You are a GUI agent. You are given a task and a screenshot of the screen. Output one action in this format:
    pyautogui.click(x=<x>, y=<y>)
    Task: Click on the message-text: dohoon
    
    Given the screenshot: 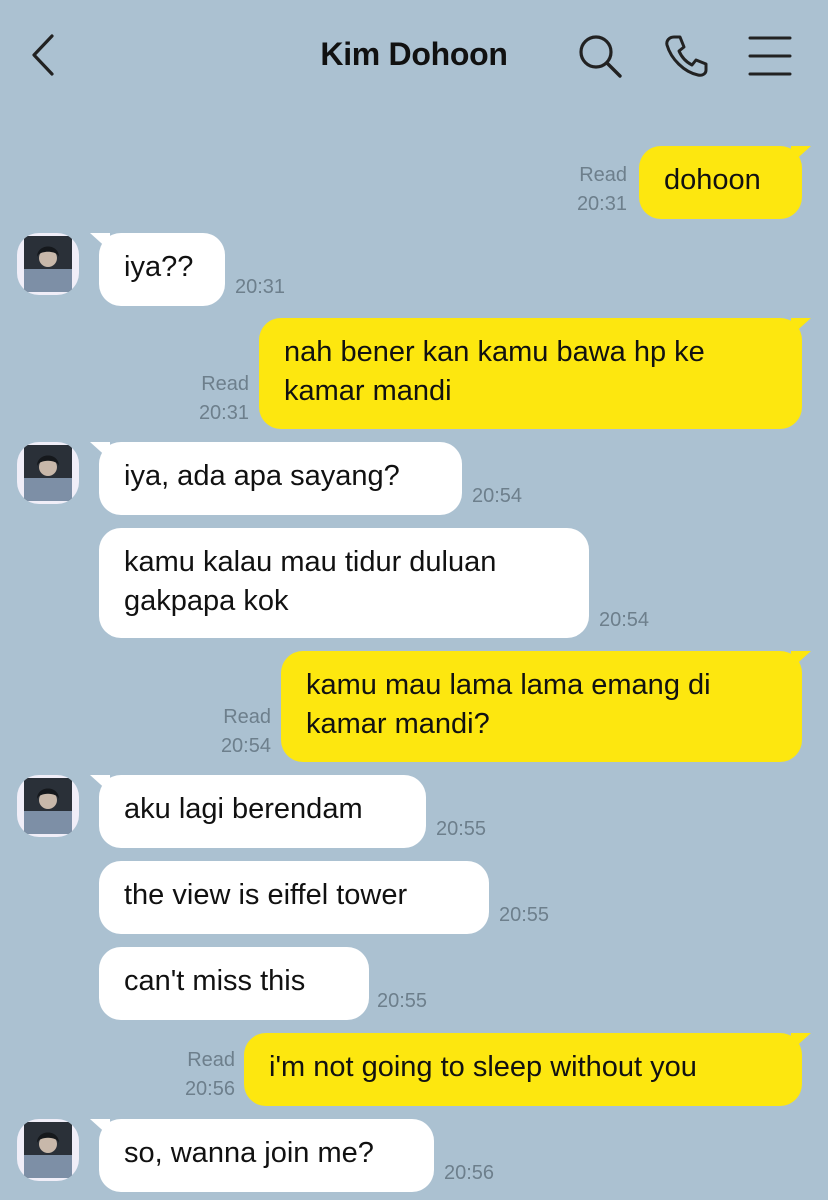 What is the action you would take?
    pyautogui.click(x=712, y=180)
    